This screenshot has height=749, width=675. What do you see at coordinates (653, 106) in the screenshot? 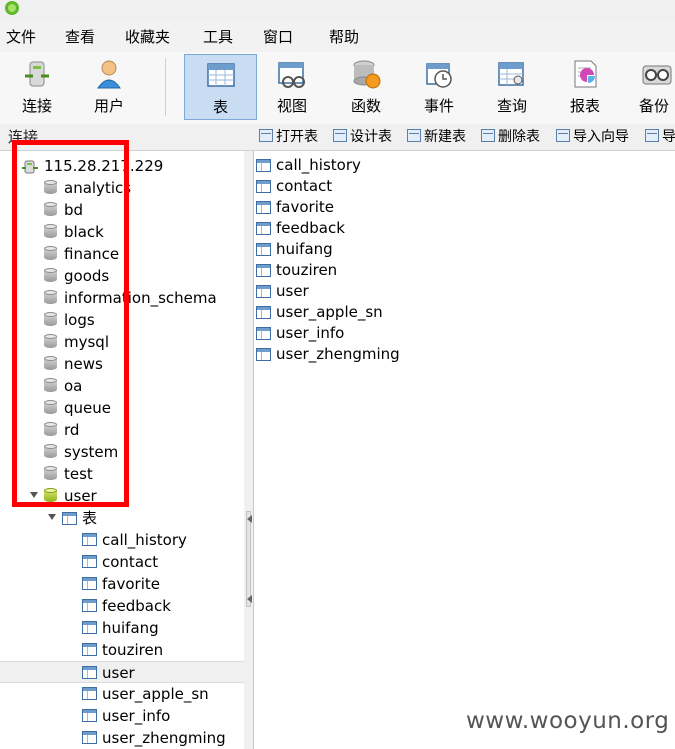
I see `backup-label: 备份` at bounding box center [653, 106].